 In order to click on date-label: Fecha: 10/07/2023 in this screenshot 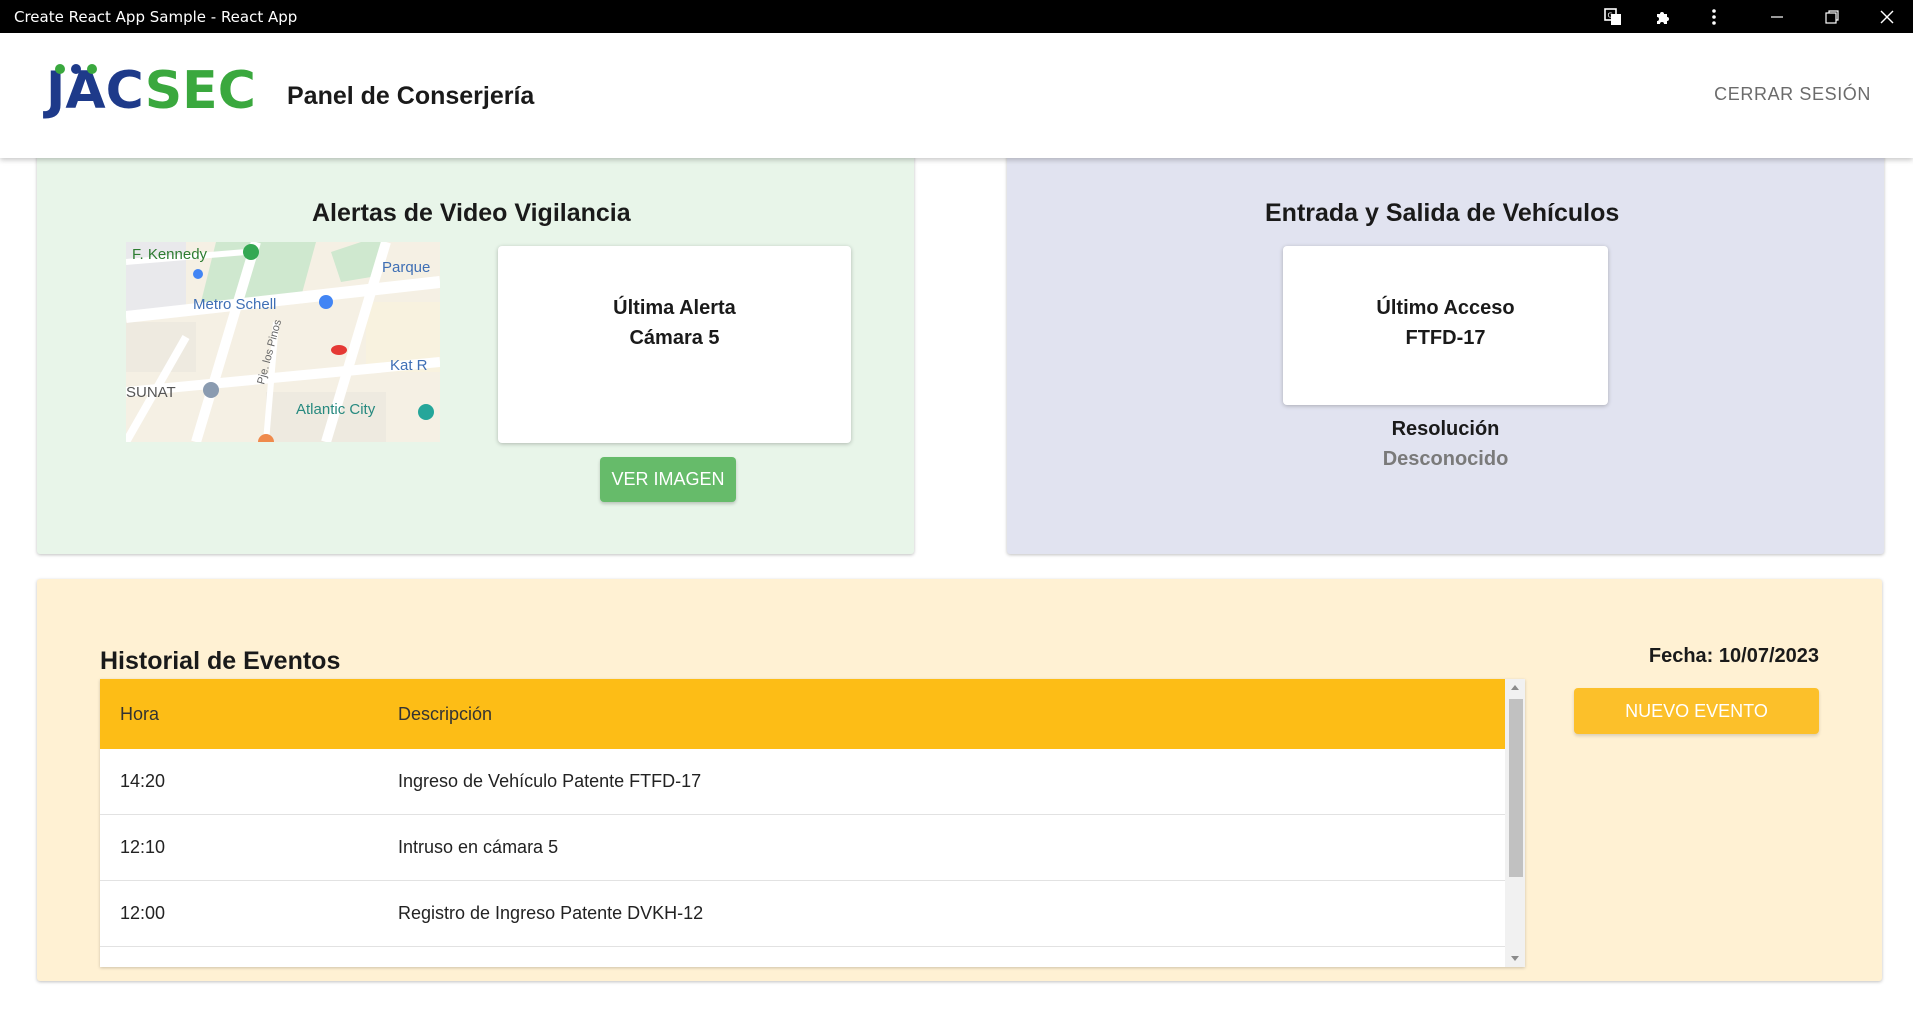, I will do `click(1733, 656)`.